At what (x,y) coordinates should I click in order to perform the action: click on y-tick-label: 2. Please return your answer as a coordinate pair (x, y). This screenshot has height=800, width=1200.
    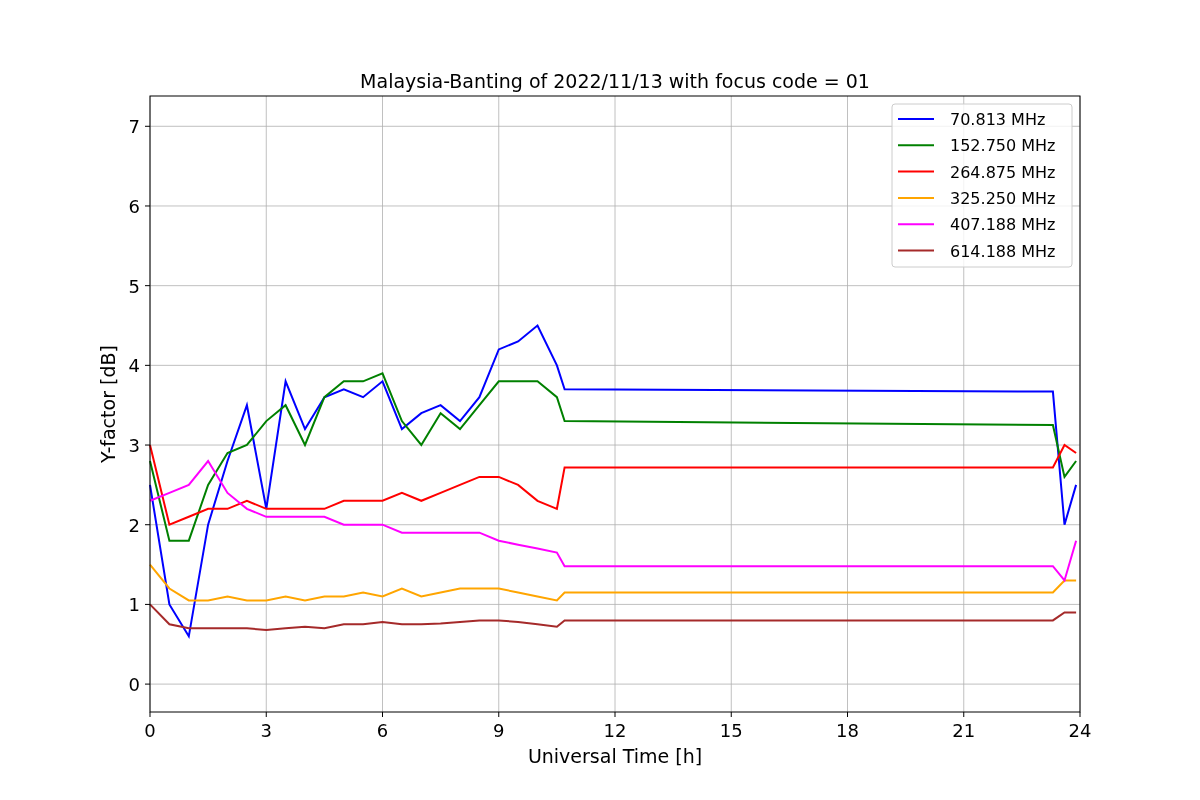
    Looking at the image, I should click on (134, 525).